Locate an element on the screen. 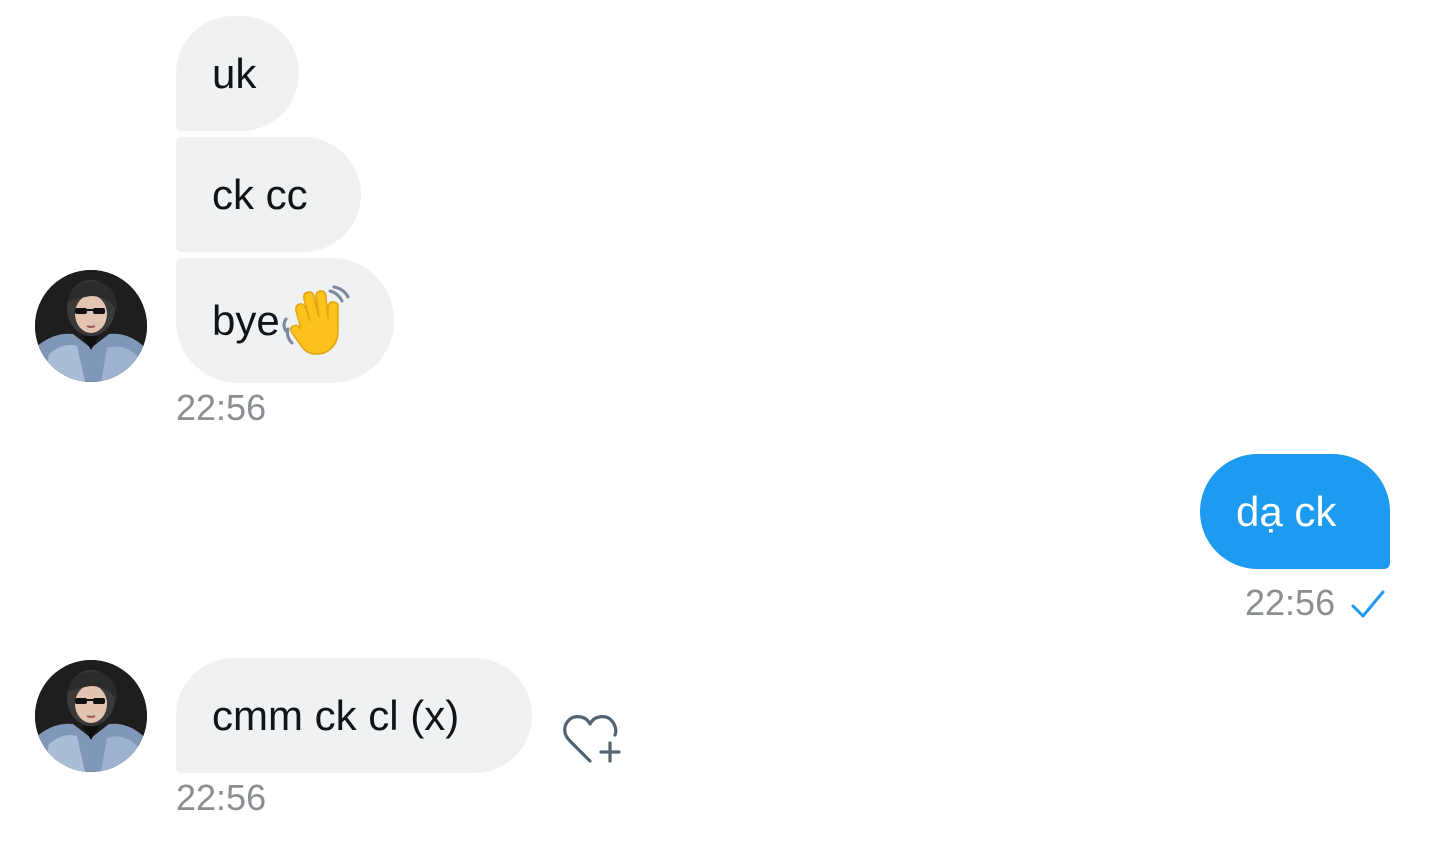  message-text: bye is located at coordinates (246, 320).